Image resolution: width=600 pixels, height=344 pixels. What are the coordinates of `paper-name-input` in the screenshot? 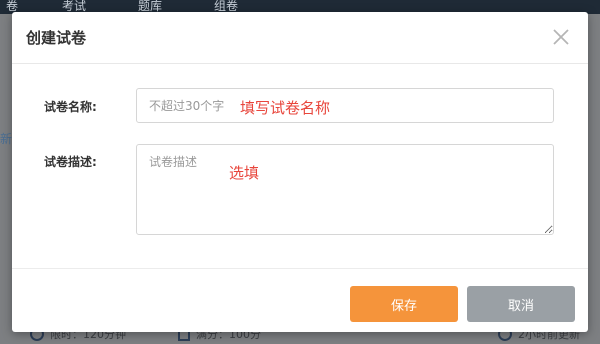 It's located at (345, 105).